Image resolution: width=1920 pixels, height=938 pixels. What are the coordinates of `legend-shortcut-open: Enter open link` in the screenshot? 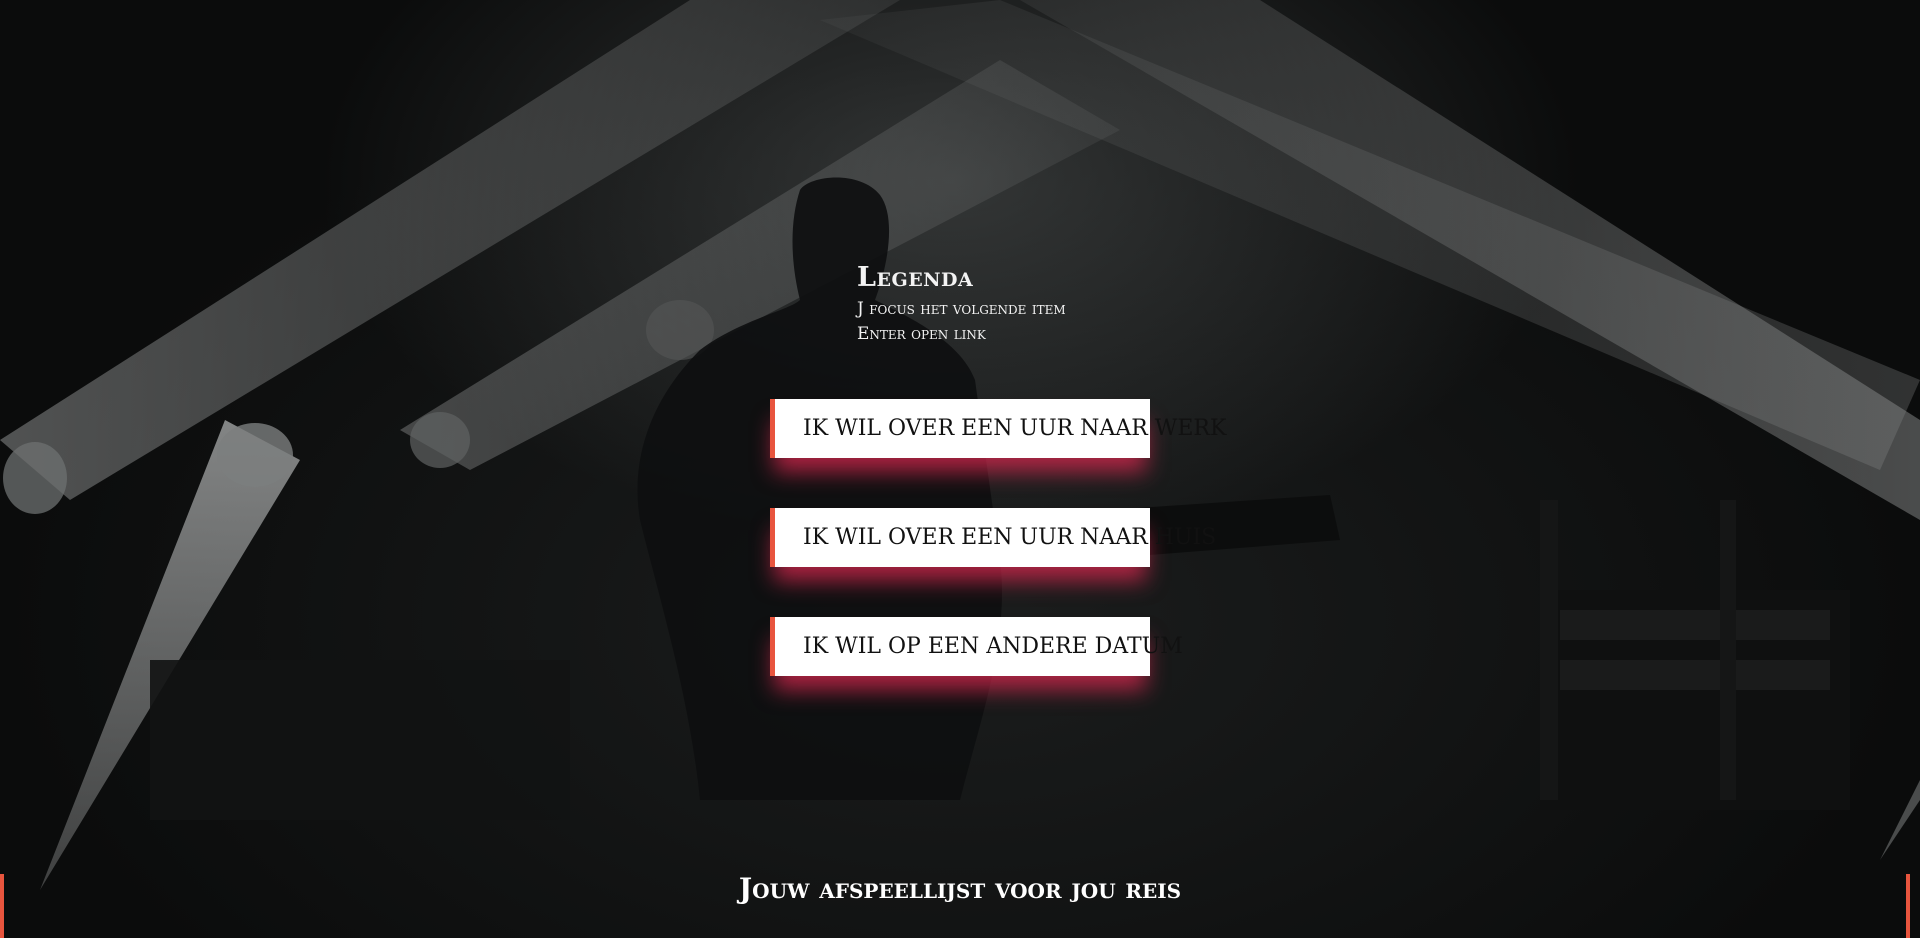 It's located at (921, 334).